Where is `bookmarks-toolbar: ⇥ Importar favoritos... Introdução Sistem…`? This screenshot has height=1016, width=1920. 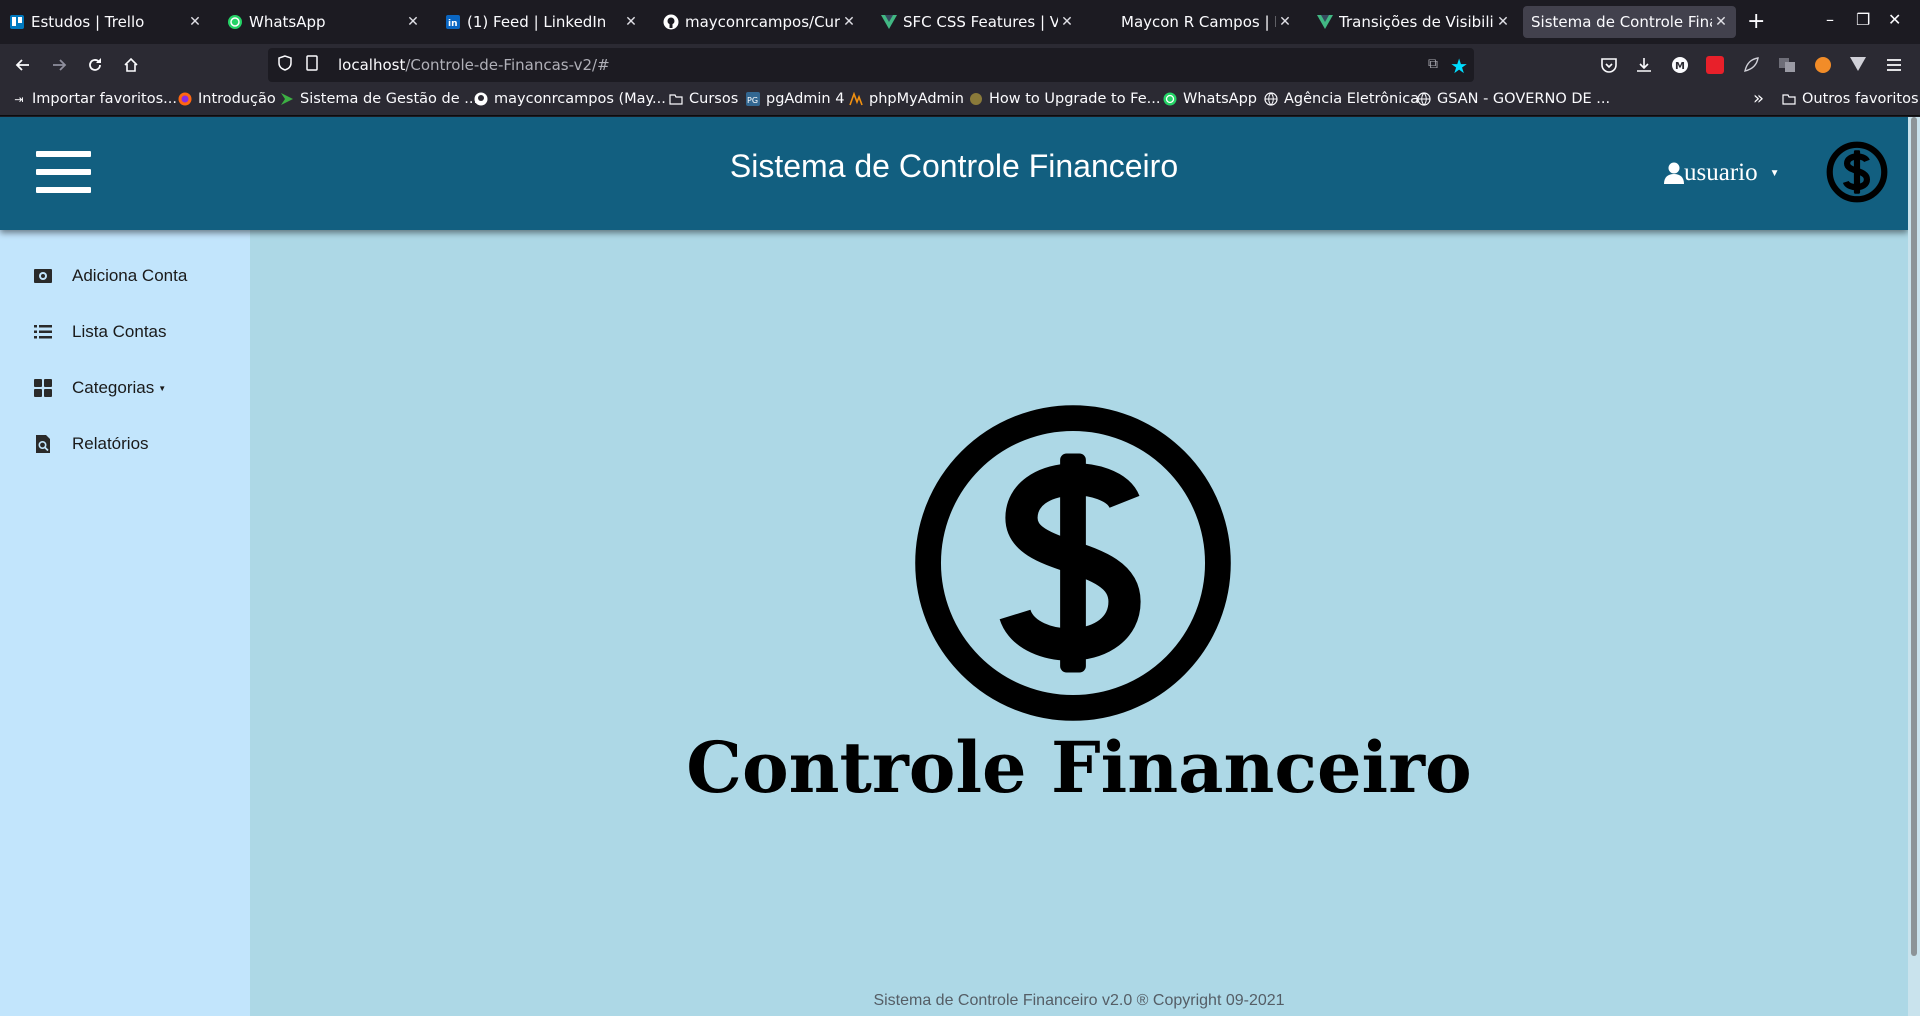
bookmarks-toolbar: ⇥ Importar favoritos... Introdução Sistem… is located at coordinates (960, 101).